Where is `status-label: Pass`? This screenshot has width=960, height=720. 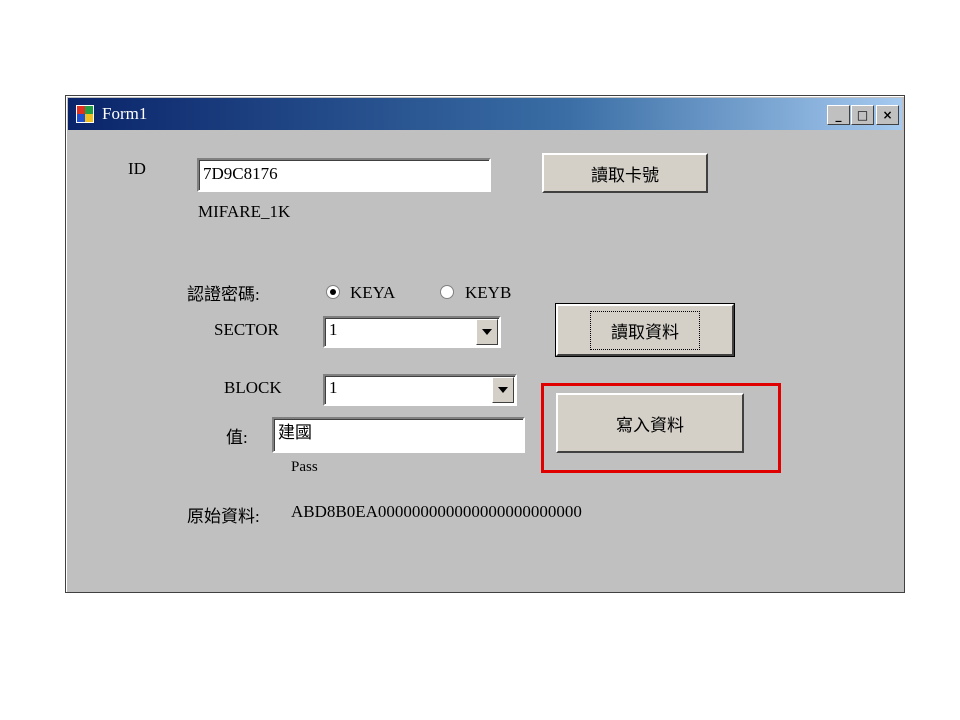 status-label: Pass is located at coordinates (304, 467).